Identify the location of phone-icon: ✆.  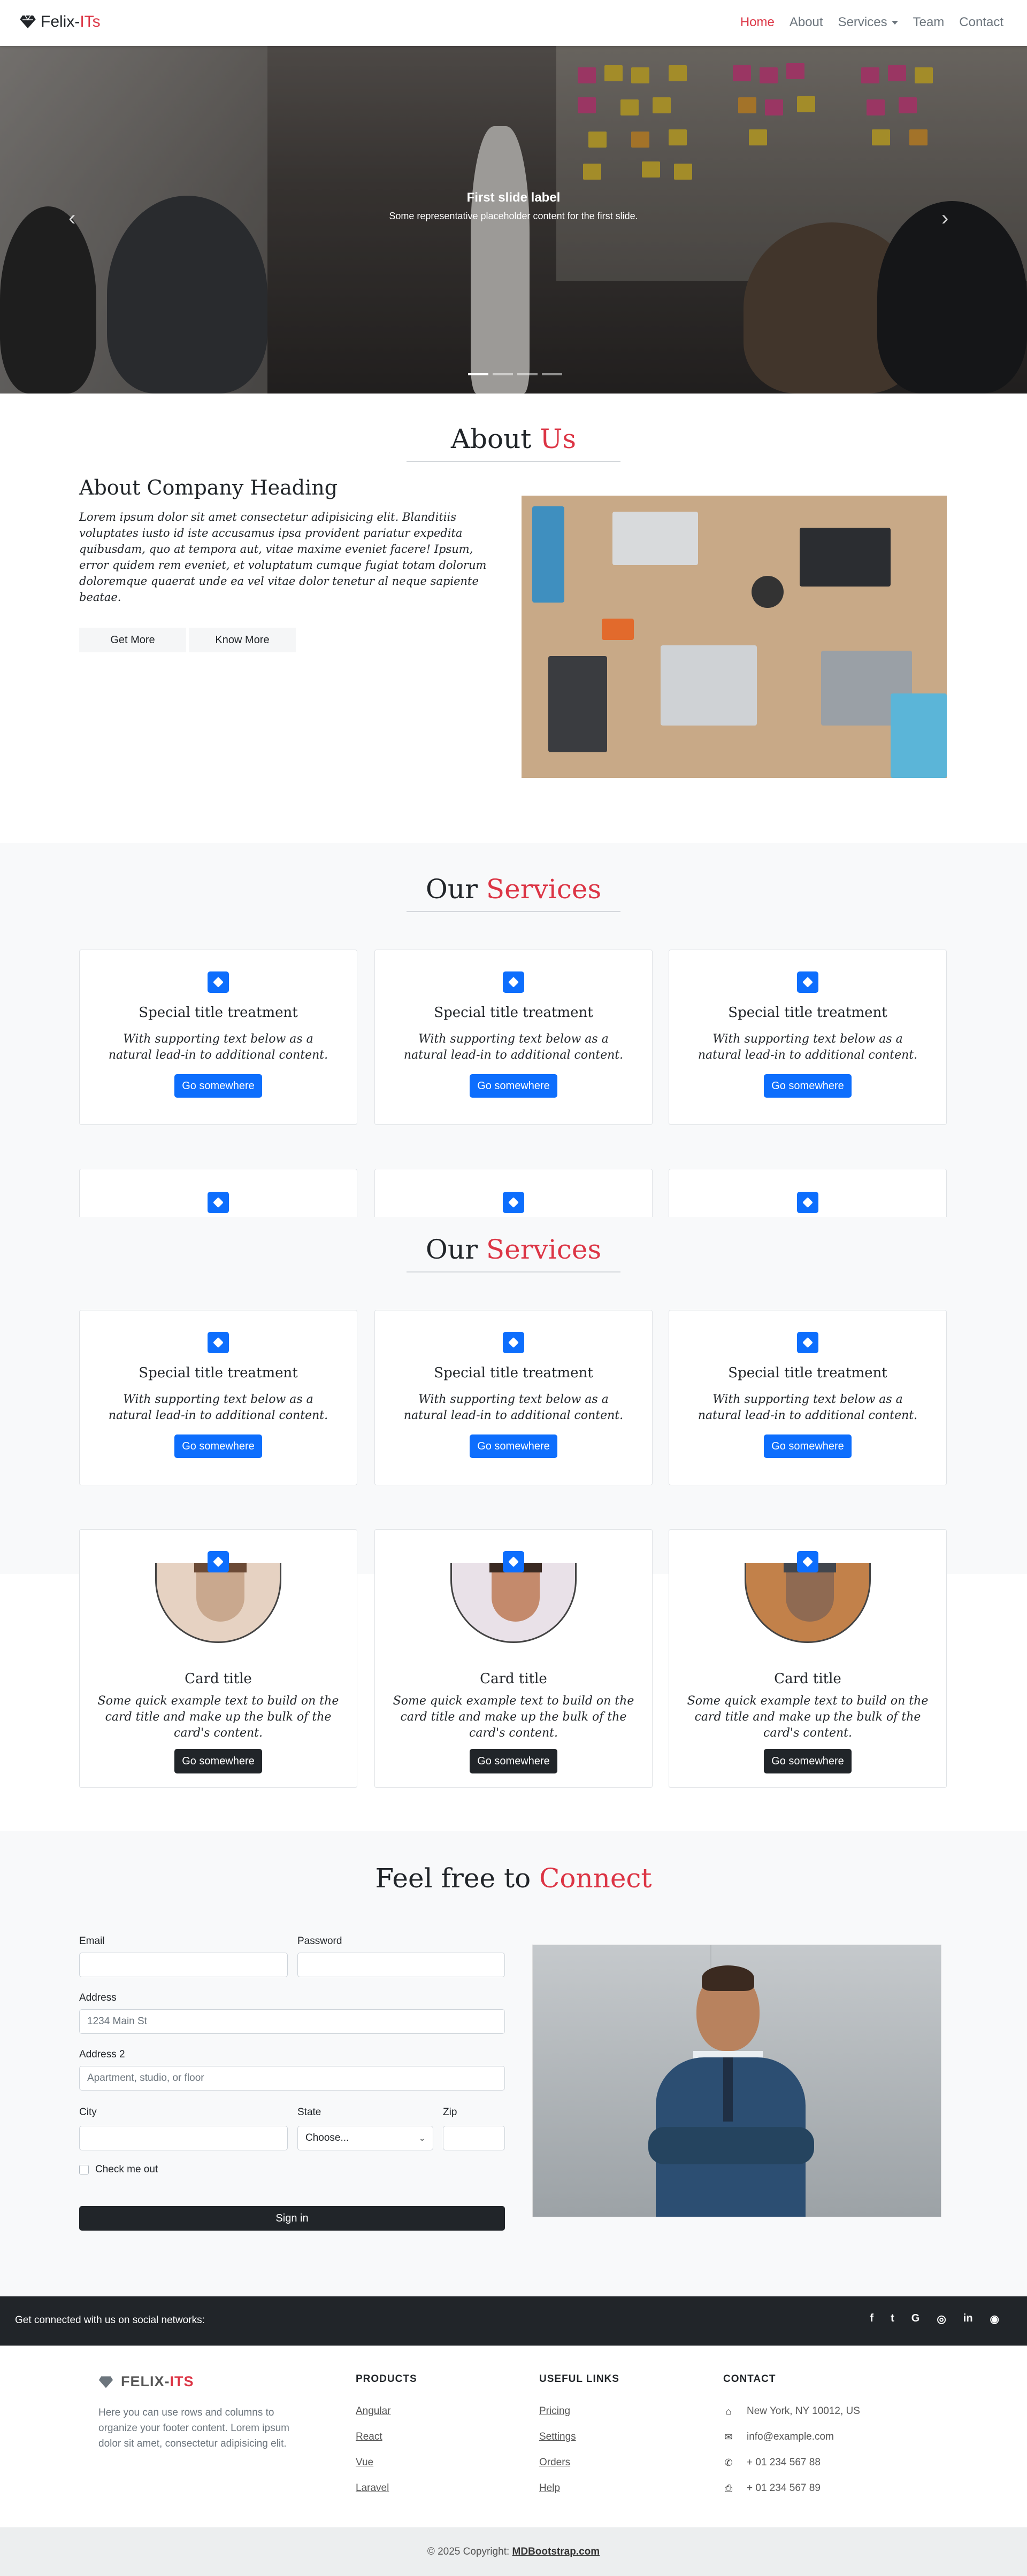
(728, 2462).